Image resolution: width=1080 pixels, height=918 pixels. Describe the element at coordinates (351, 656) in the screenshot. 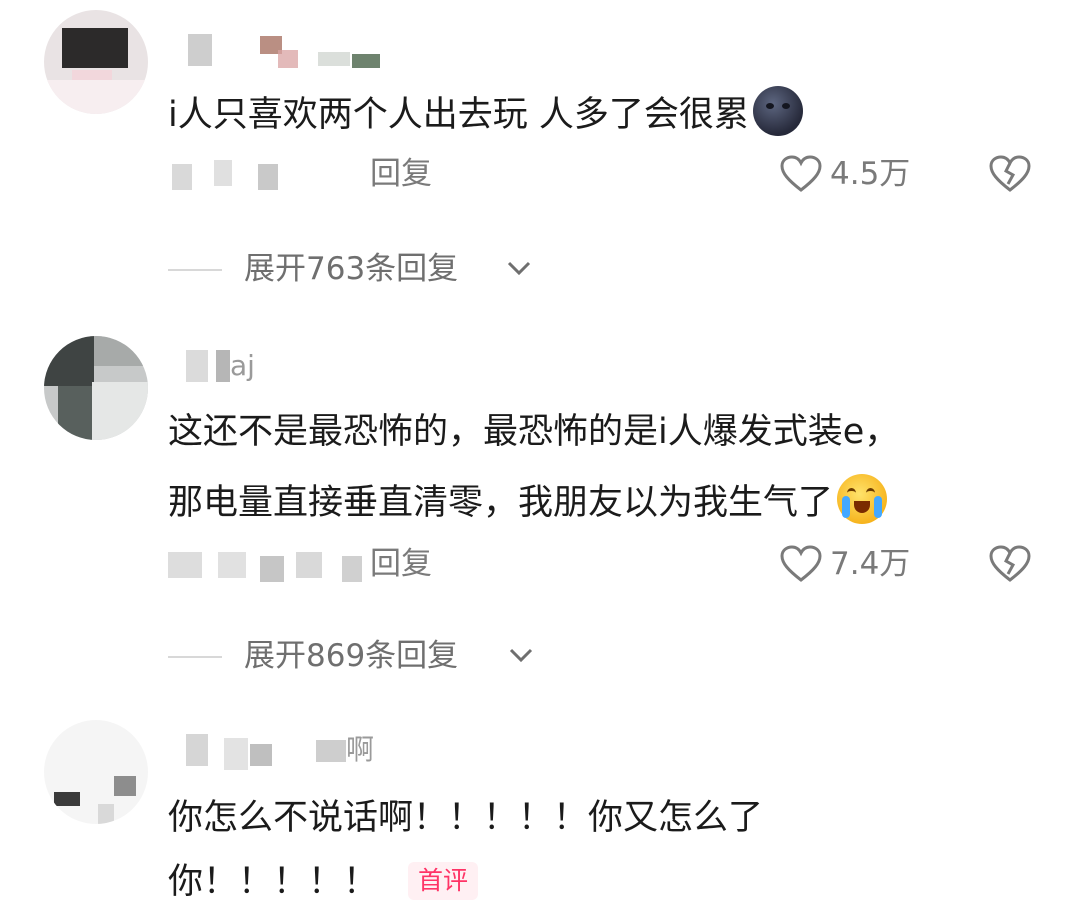

I see `expand-replies-label: 展开869条回复` at that location.